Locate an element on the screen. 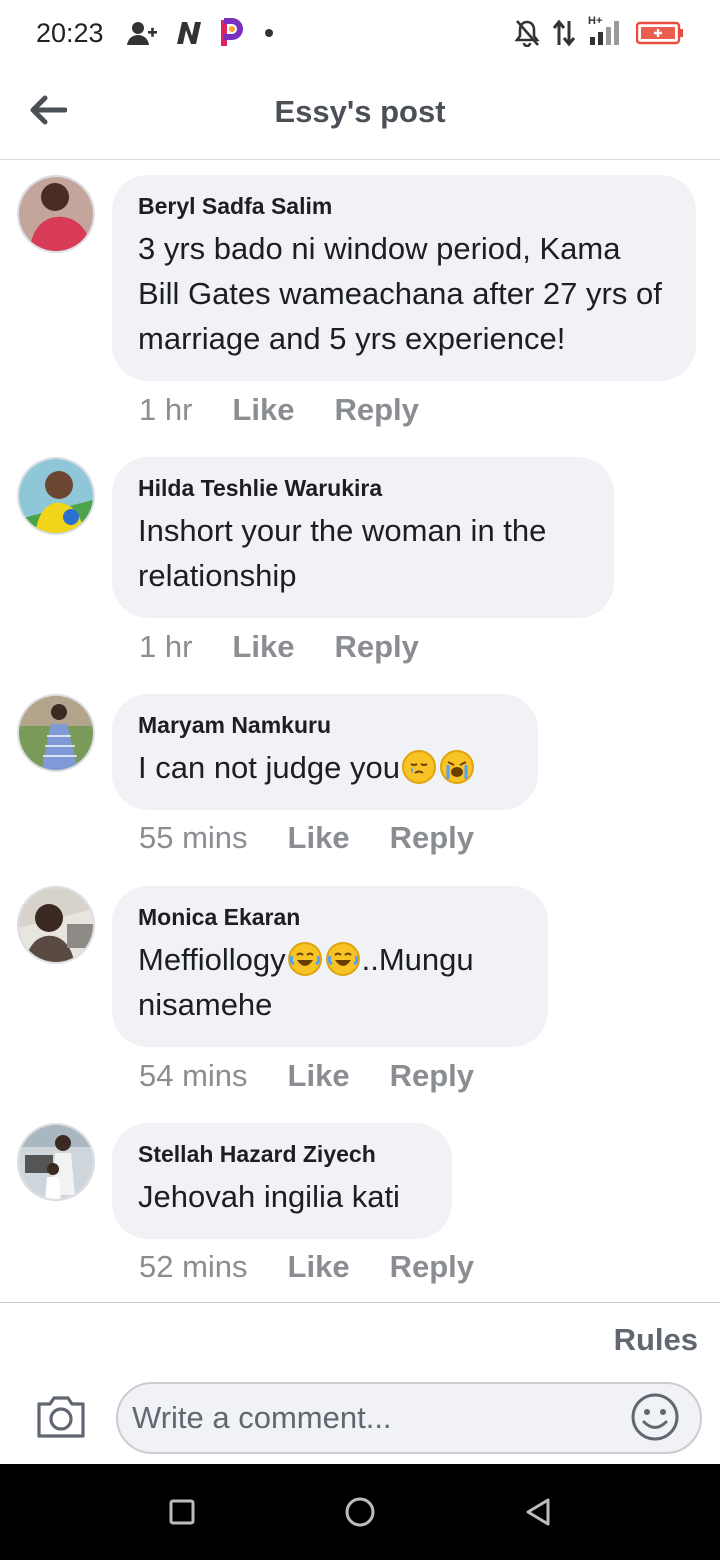 The height and width of the screenshot is (1560, 720). comment-bubble: Maryam Namkuru I can not judge you is located at coordinates (325, 752).